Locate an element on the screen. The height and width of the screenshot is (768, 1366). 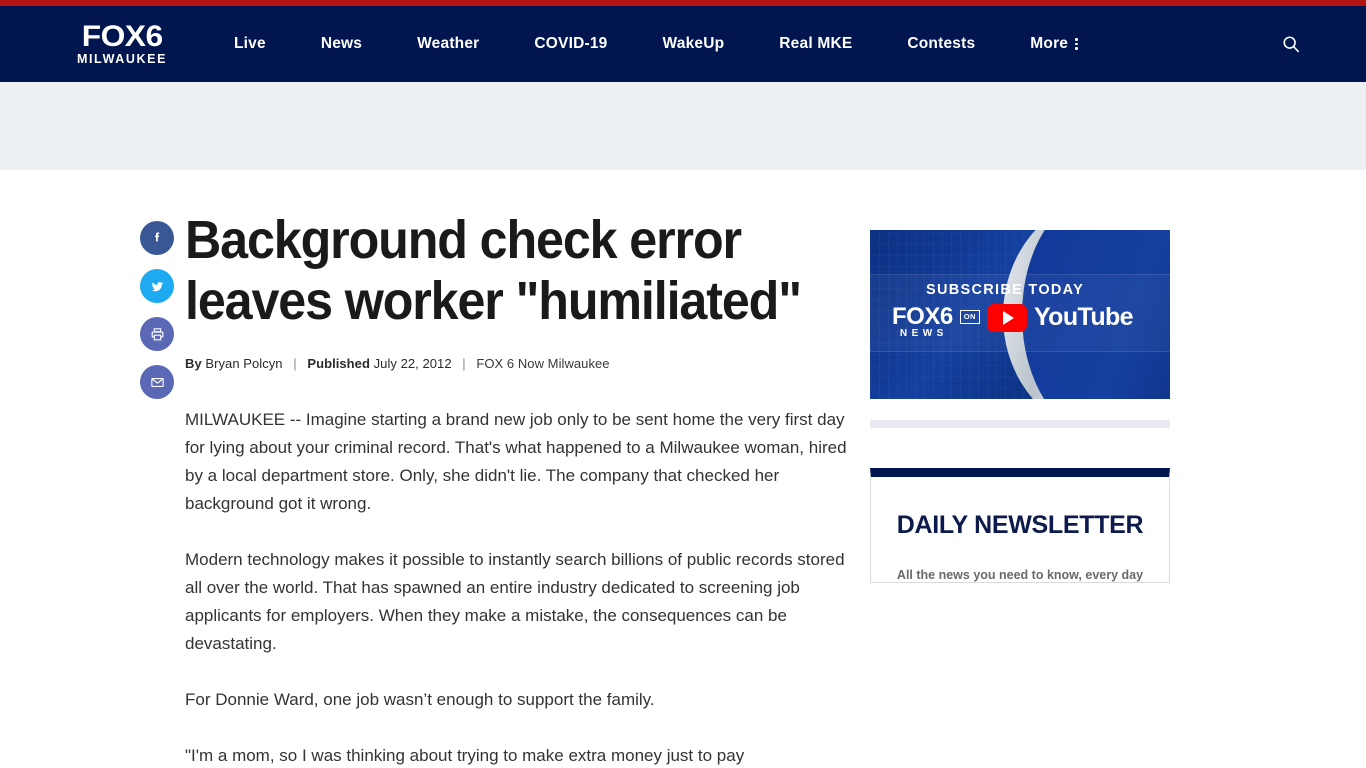
share-facebook-button is located at coordinates (157, 238).